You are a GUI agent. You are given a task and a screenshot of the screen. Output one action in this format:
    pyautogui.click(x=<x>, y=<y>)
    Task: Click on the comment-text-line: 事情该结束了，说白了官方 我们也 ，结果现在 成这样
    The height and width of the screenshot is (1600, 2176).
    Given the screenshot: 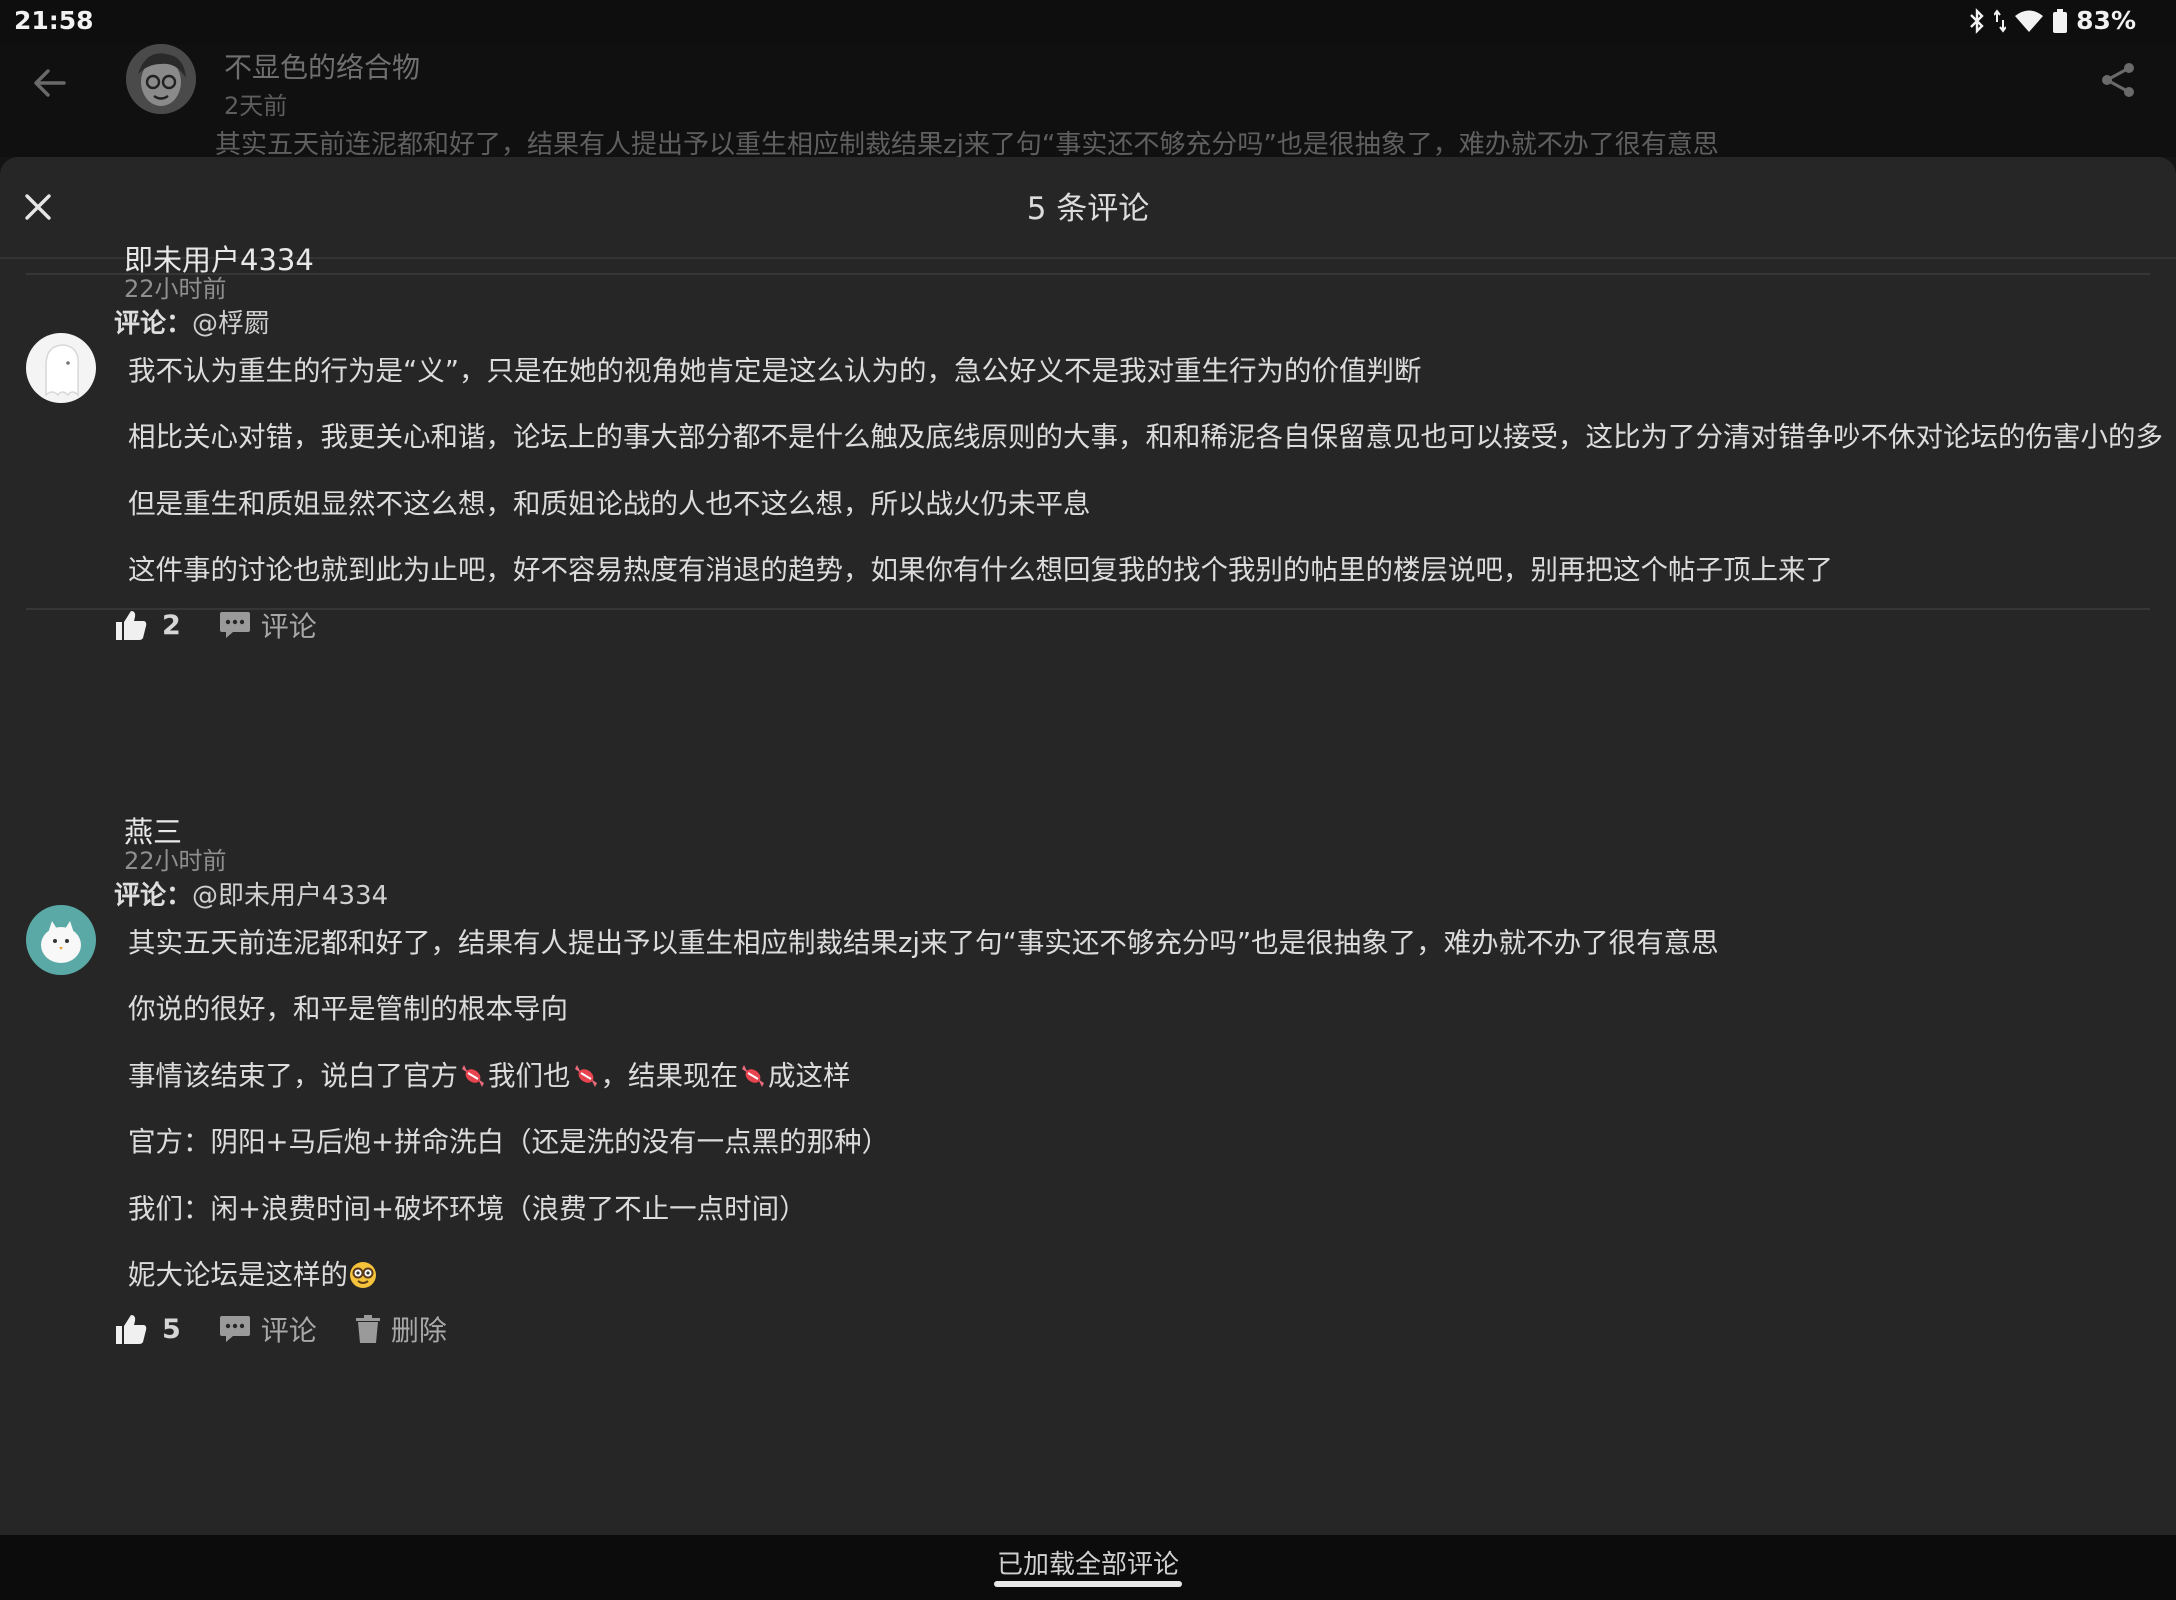 What is the action you would take?
    pyautogui.click(x=489, y=1073)
    